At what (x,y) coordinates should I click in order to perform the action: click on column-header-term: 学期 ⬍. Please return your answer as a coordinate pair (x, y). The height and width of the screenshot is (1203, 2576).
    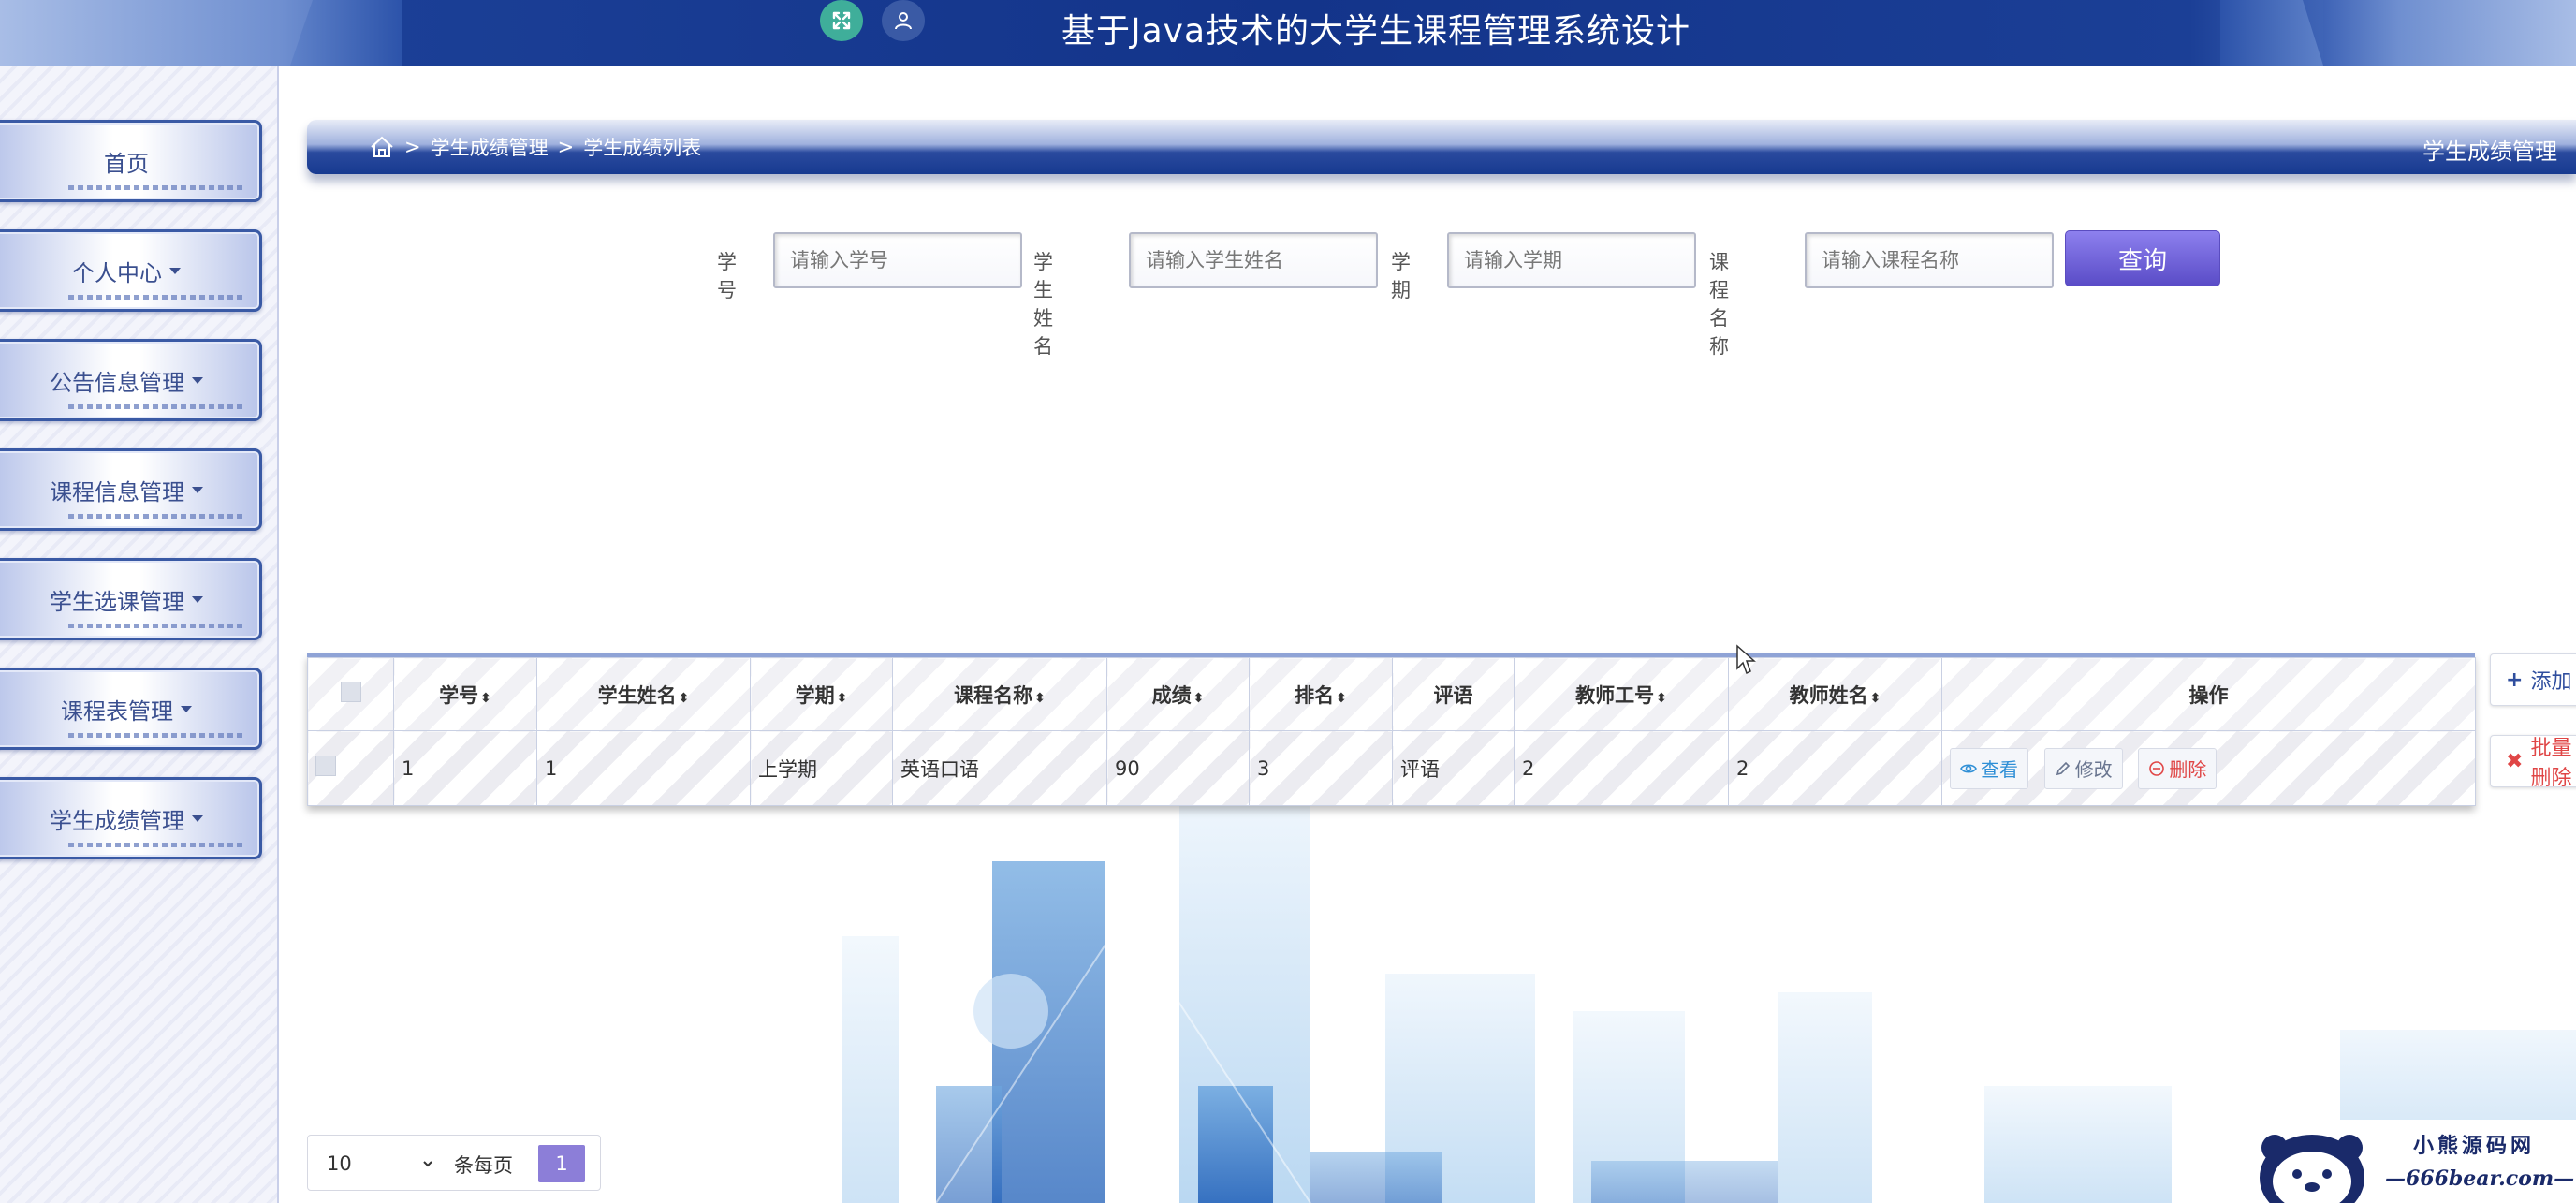
    Looking at the image, I should click on (822, 694).